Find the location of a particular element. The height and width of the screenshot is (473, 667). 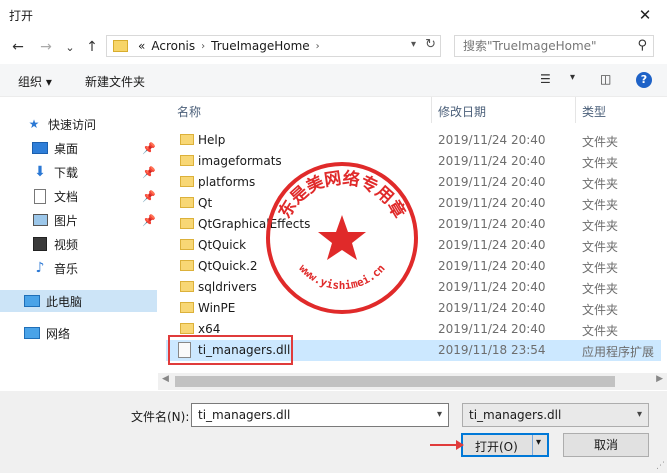

horizontal-scrollbar: ◀ ▶ is located at coordinates (412, 381).